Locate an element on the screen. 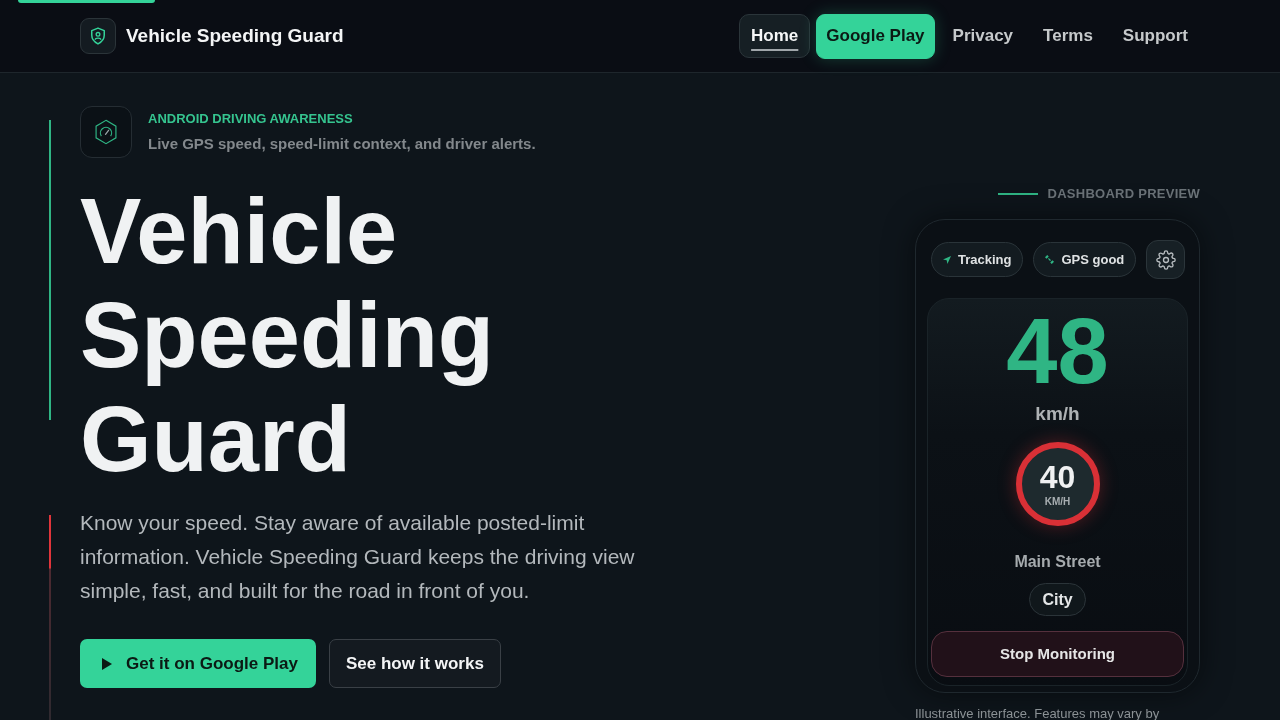 The height and width of the screenshot is (720, 1280). shield-icon is located at coordinates (98, 36).